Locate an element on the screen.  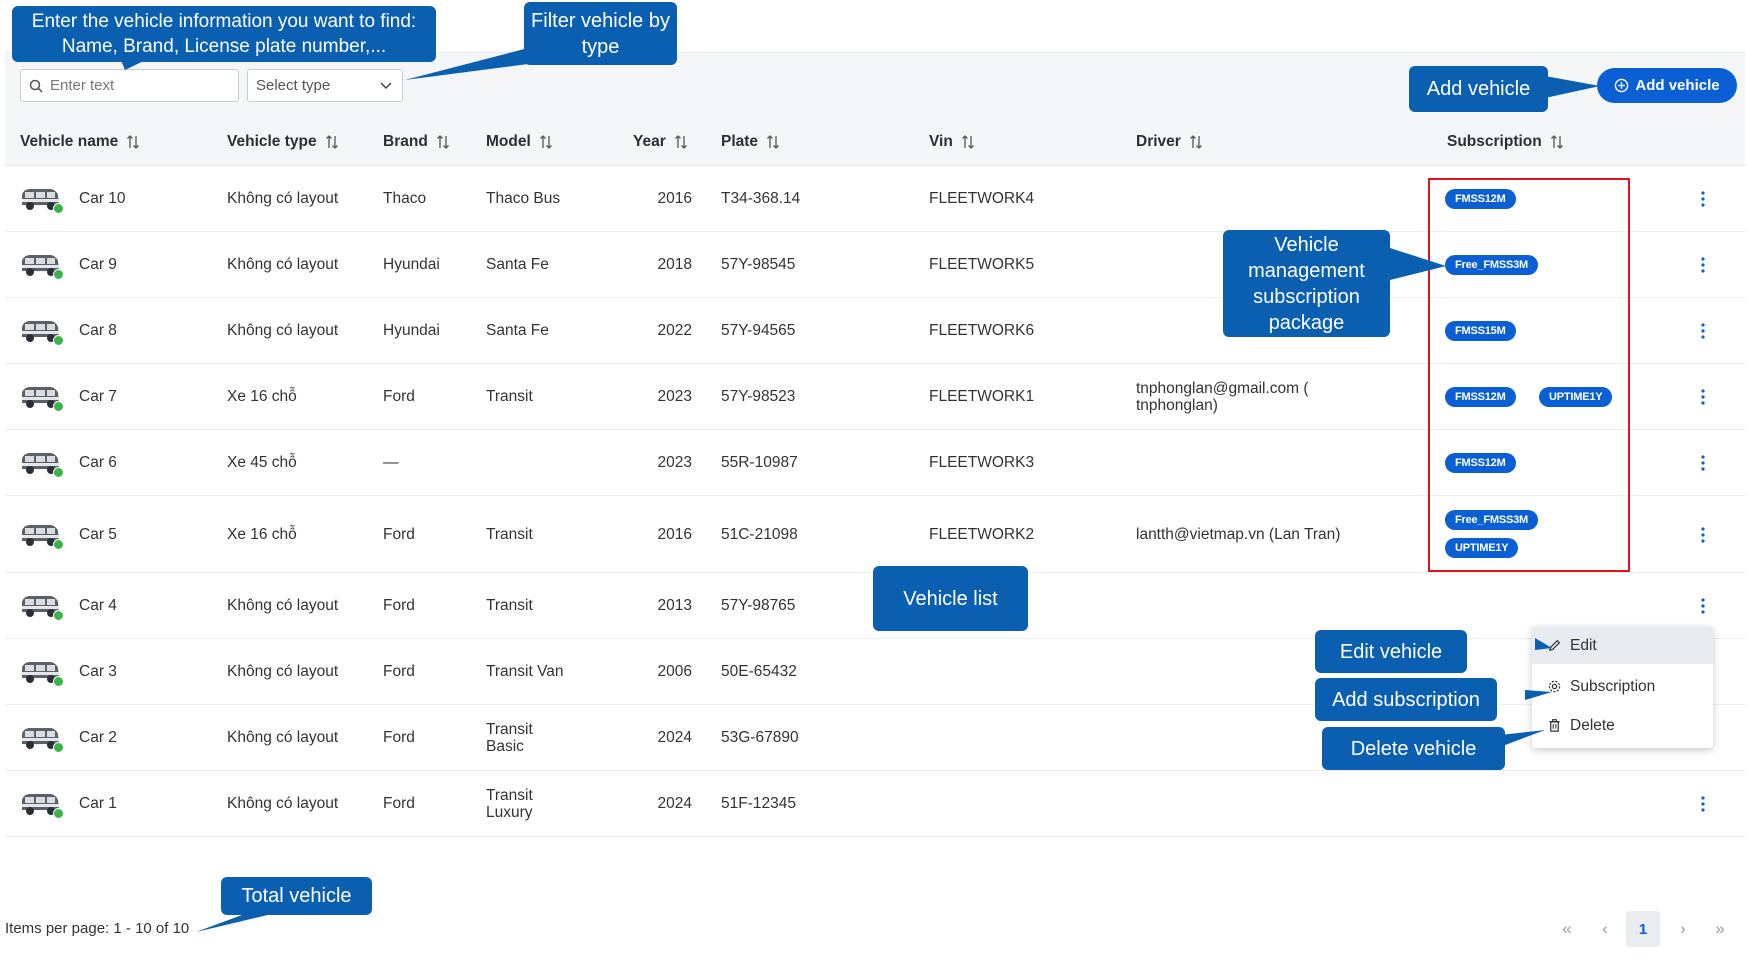
column-header-label: Vehicle name is located at coordinates (69, 141).